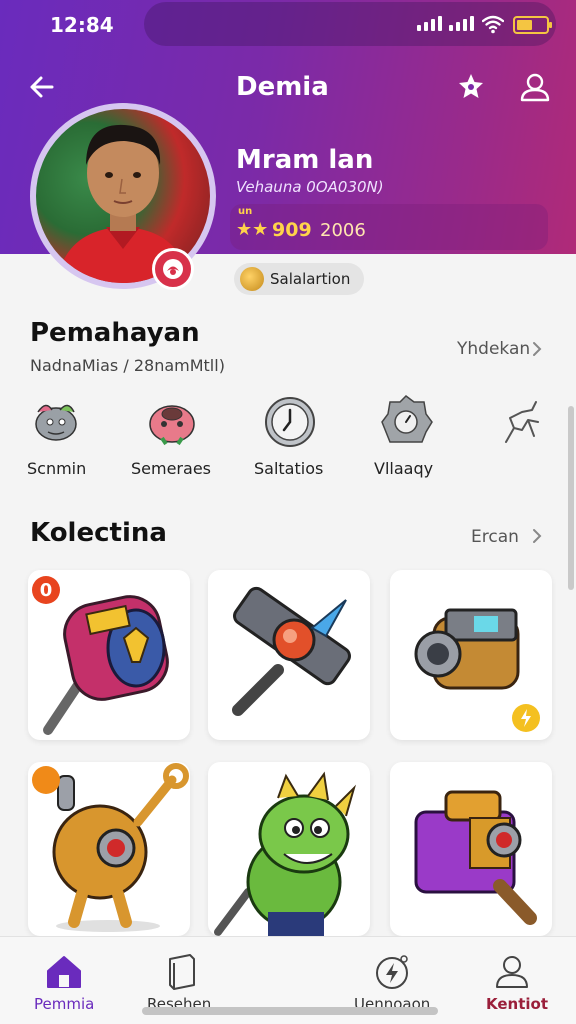 The width and height of the screenshot is (576, 1024). What do you see at coordinates (182, 972) in the screenshot?
I see `book-icon` at bounding box center [182, 972].